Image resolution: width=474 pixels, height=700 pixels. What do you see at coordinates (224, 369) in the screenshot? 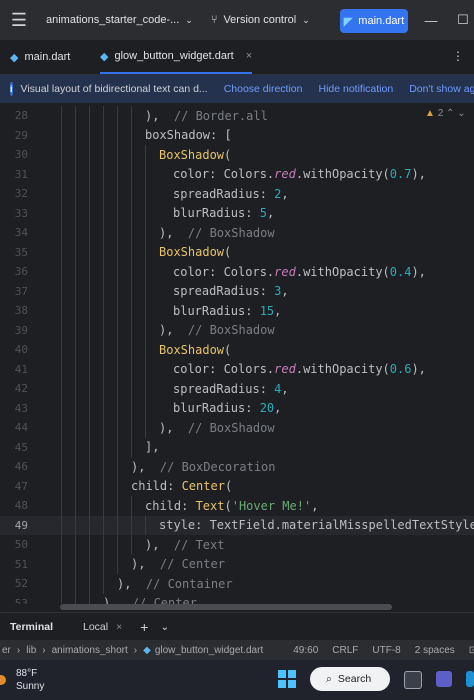
I see `code-token: color: Colors.` at bounding box center [224, 369].